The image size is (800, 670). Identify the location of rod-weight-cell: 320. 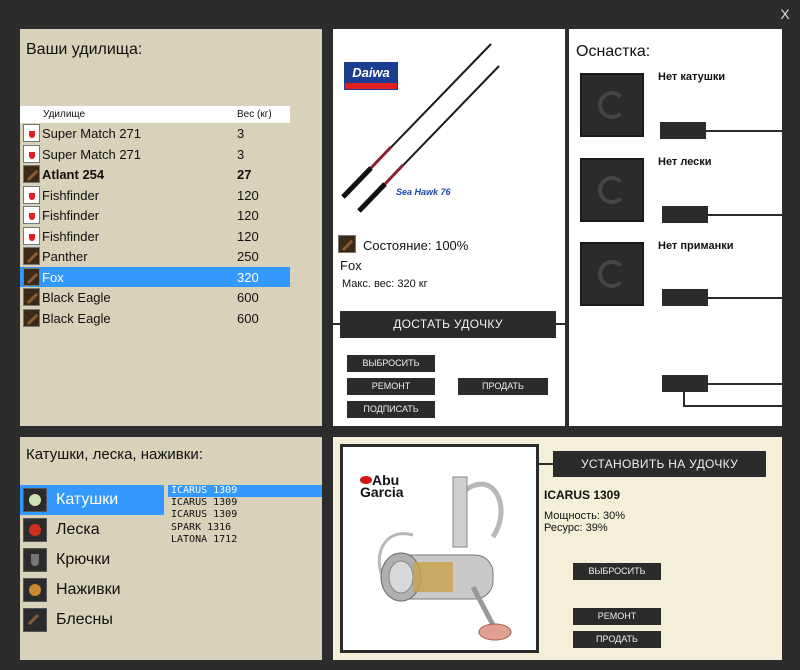
(248, 277).